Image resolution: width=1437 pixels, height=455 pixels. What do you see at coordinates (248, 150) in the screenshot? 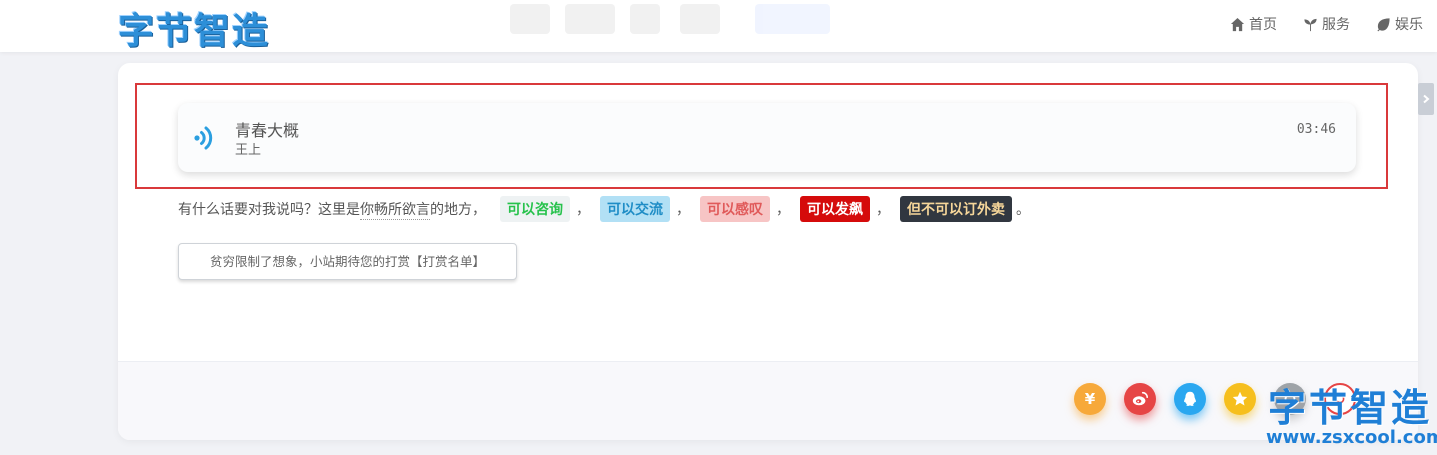
I see `song-artist: 王上` at bounding box center [248, 150].